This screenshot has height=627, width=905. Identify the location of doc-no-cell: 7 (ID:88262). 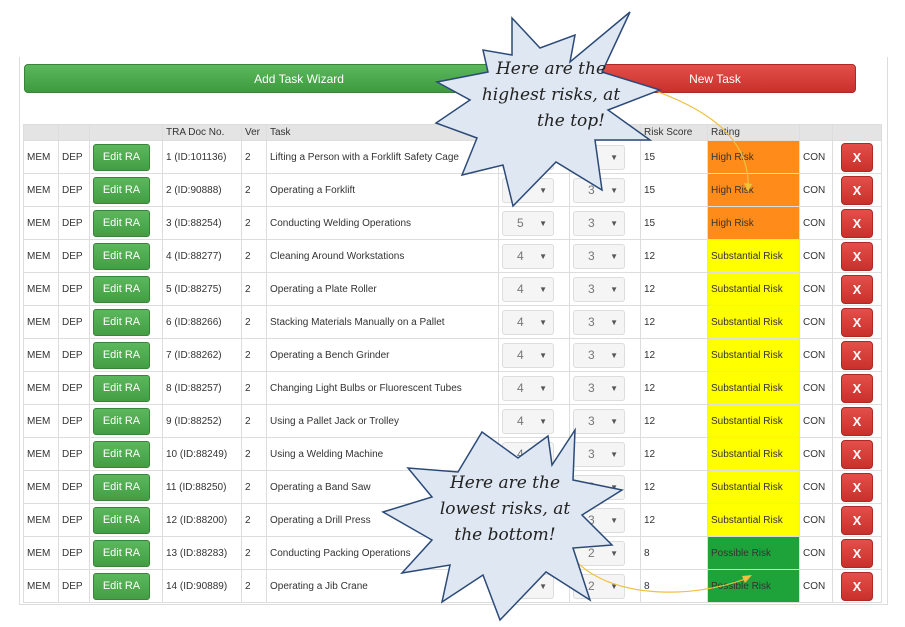
(202, 355).